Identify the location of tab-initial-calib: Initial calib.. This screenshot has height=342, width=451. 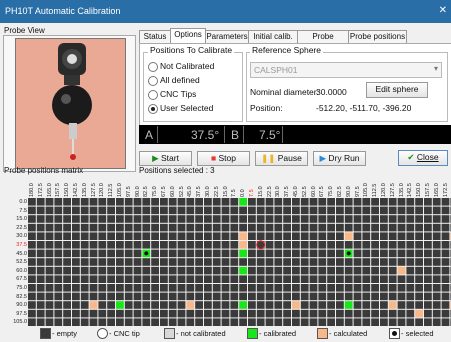
(273, 37).